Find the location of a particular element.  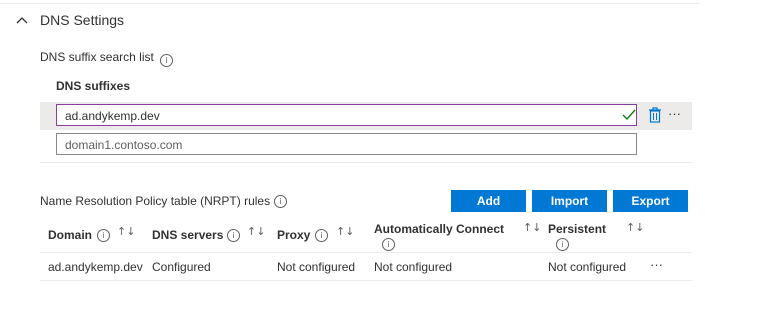

trash-icon is located at coordinates (655, 115).